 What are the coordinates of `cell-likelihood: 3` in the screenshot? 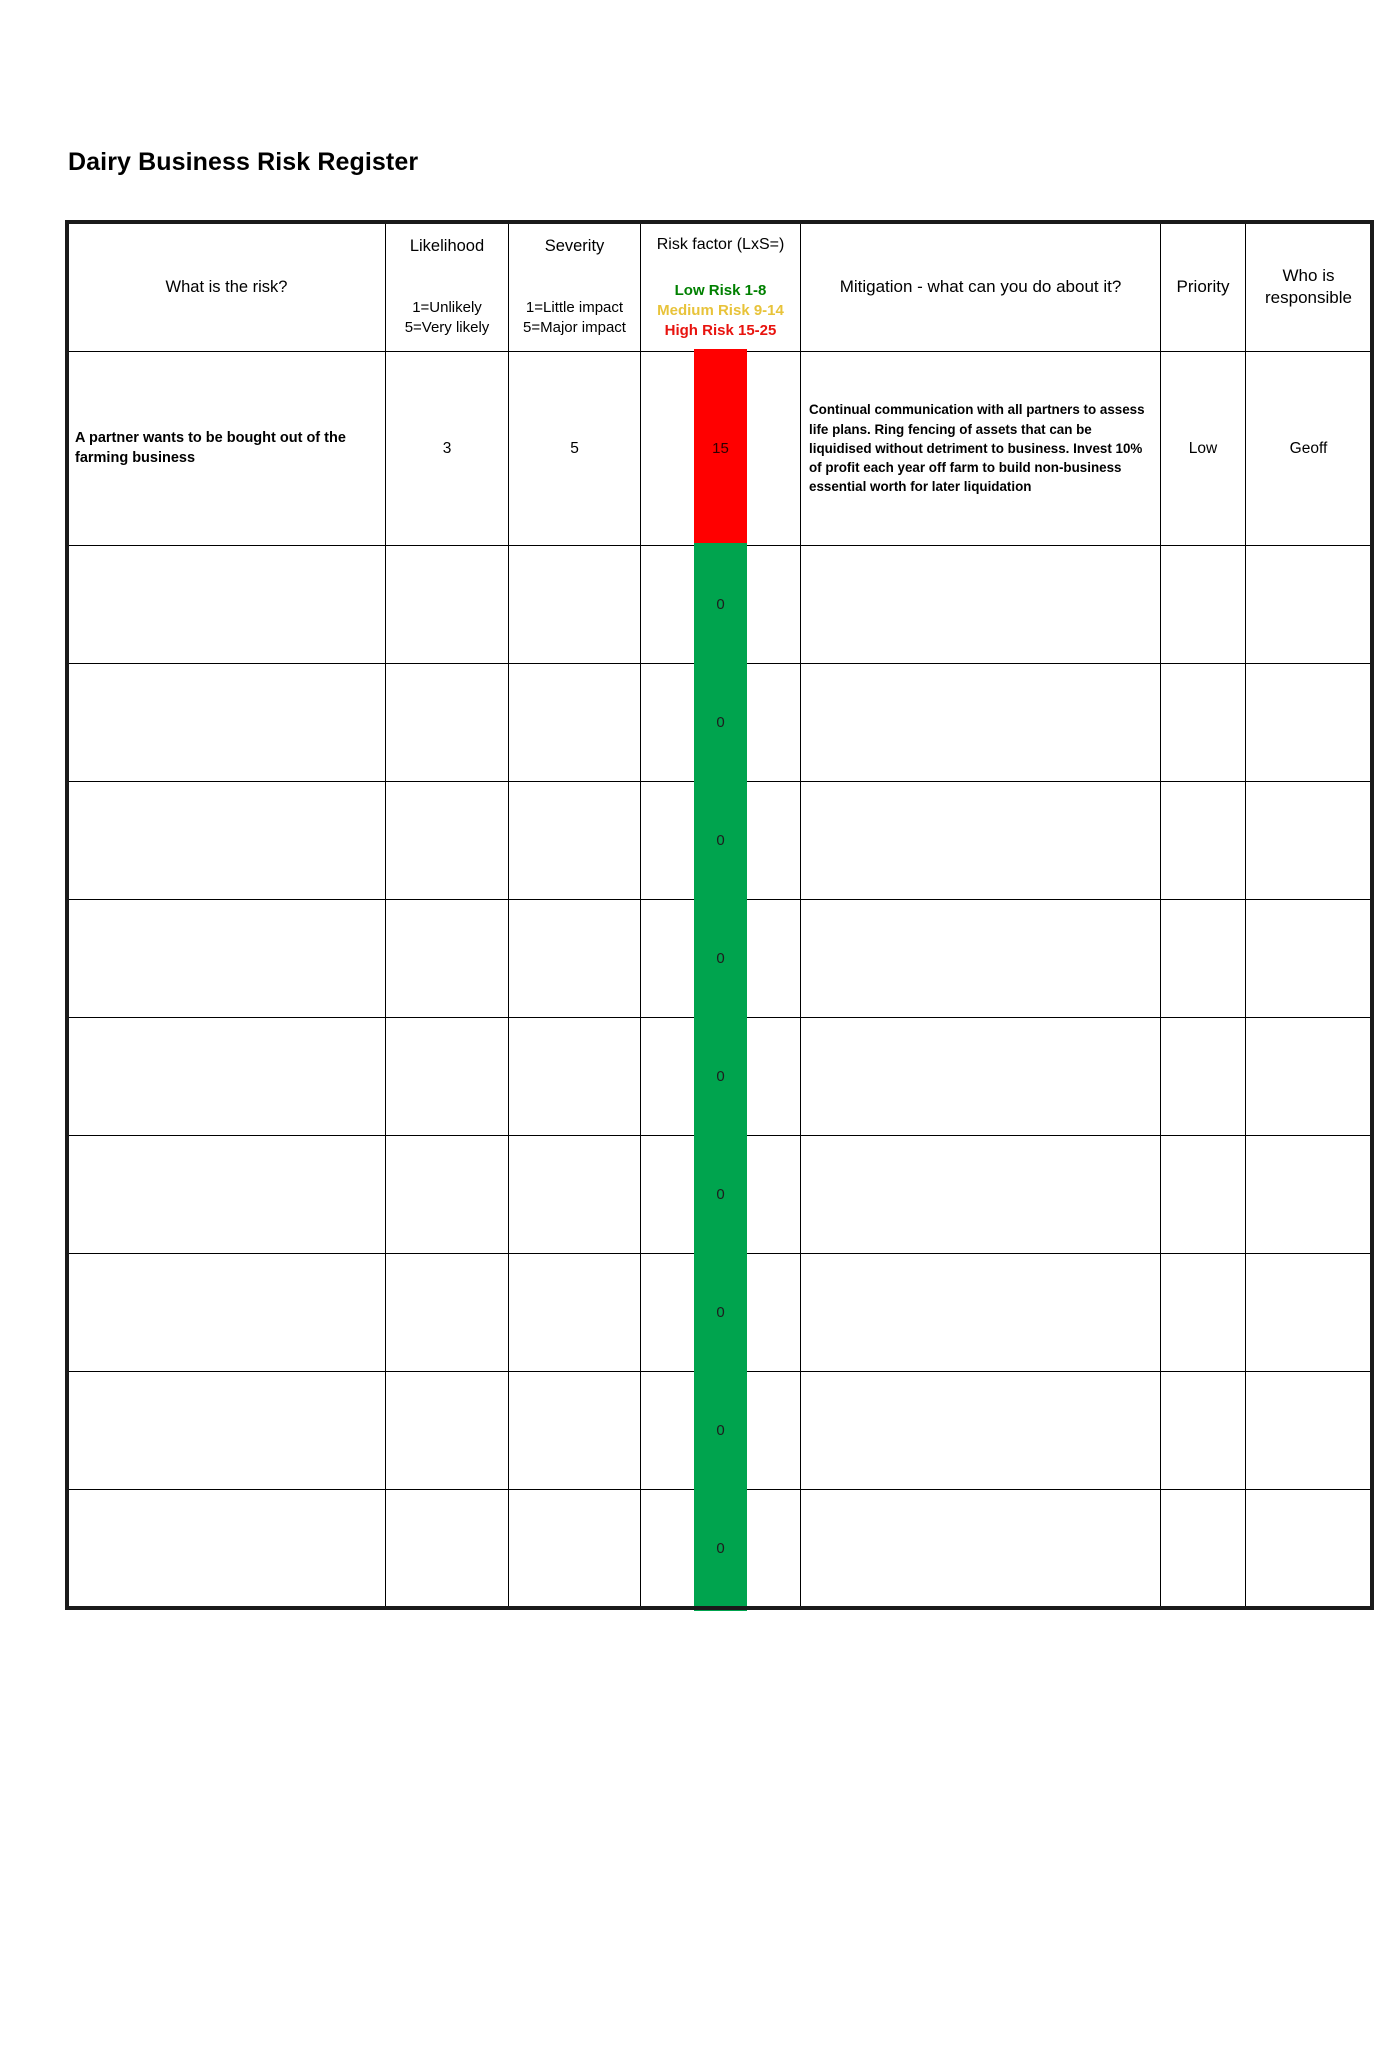 It's located at (447, 448).